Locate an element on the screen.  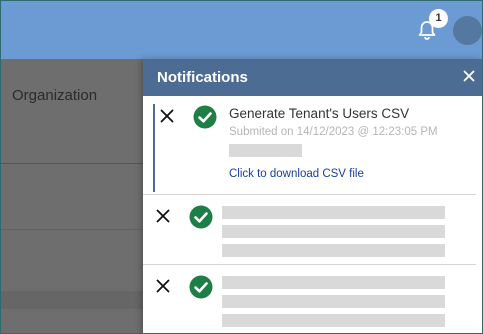
download-csv-link: Click to download CSV file is located at coordinates (296, 174).